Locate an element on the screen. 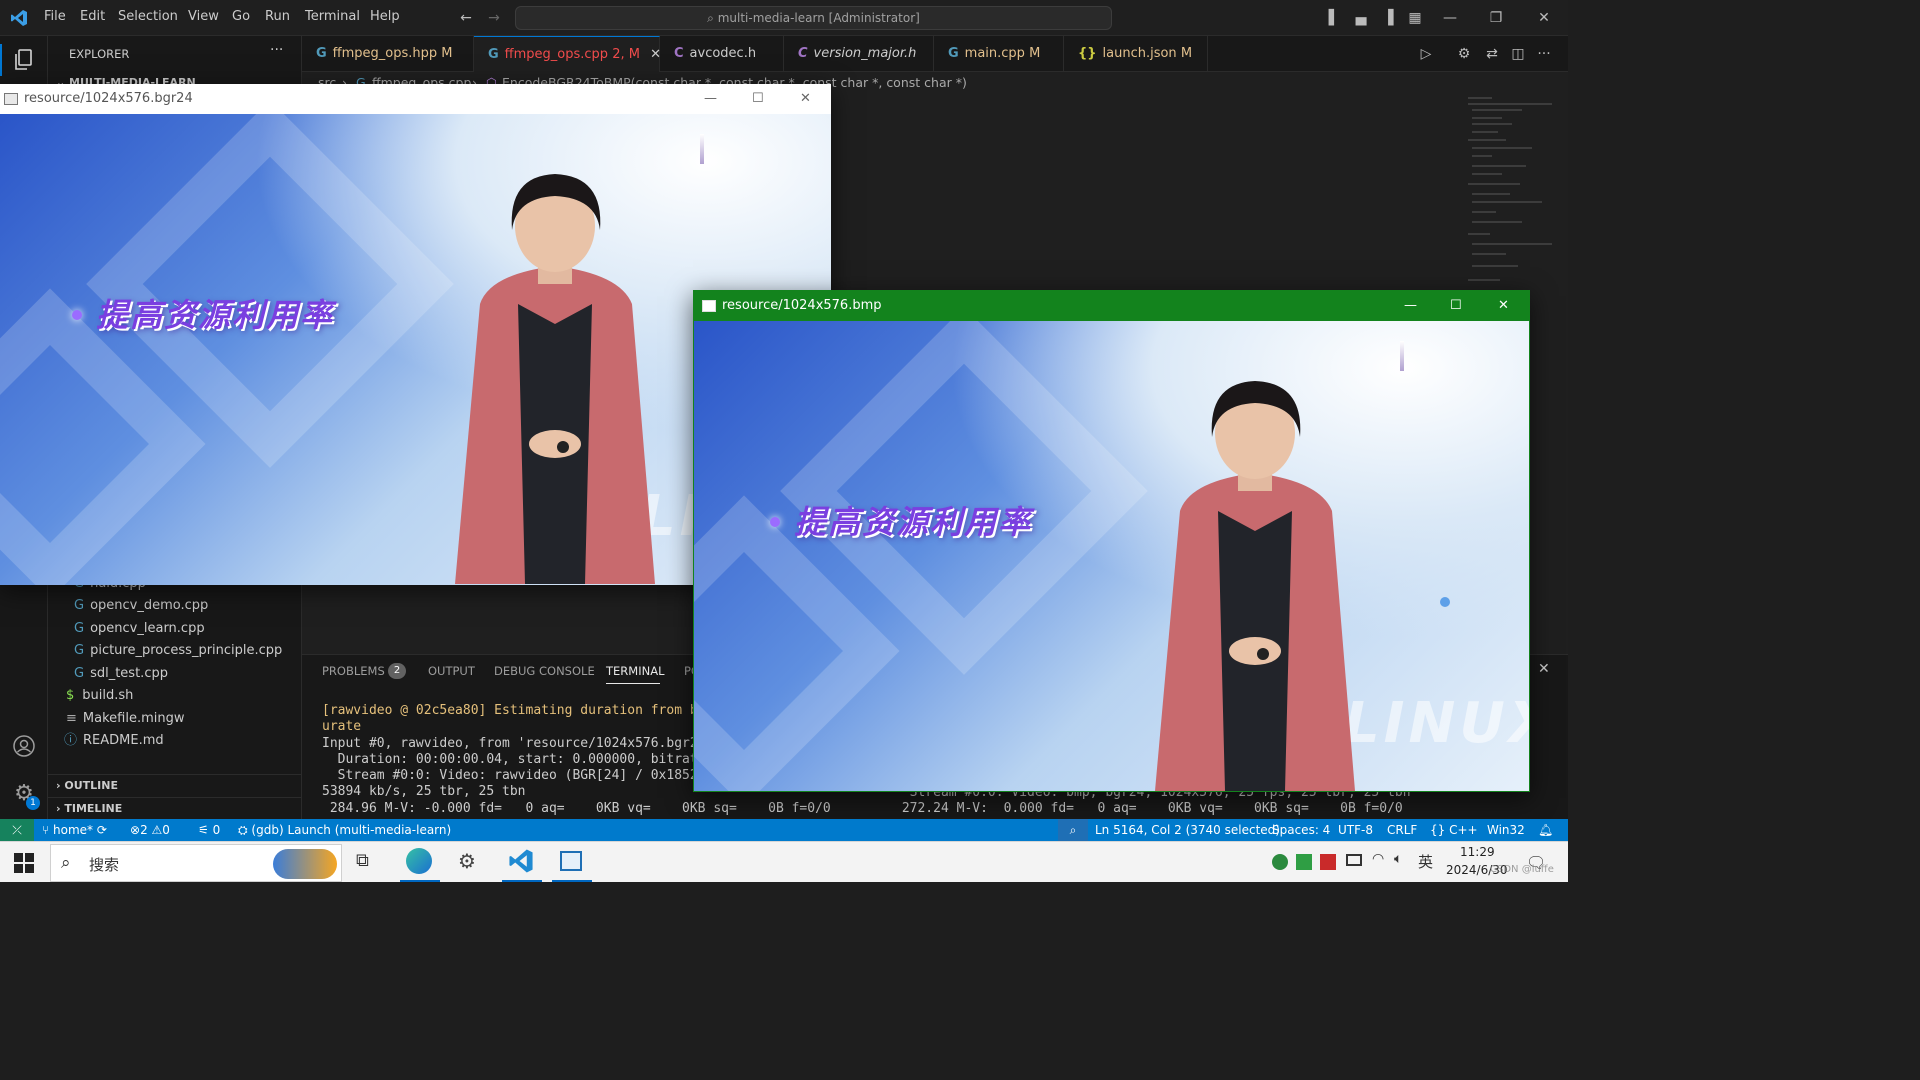 Image resolution: width=1920 pixels, height=1080 pixels. tab-ffmpeg-ops-hpp: Gffmpeg_ops.hpp M is located at coordinates (388, 54).